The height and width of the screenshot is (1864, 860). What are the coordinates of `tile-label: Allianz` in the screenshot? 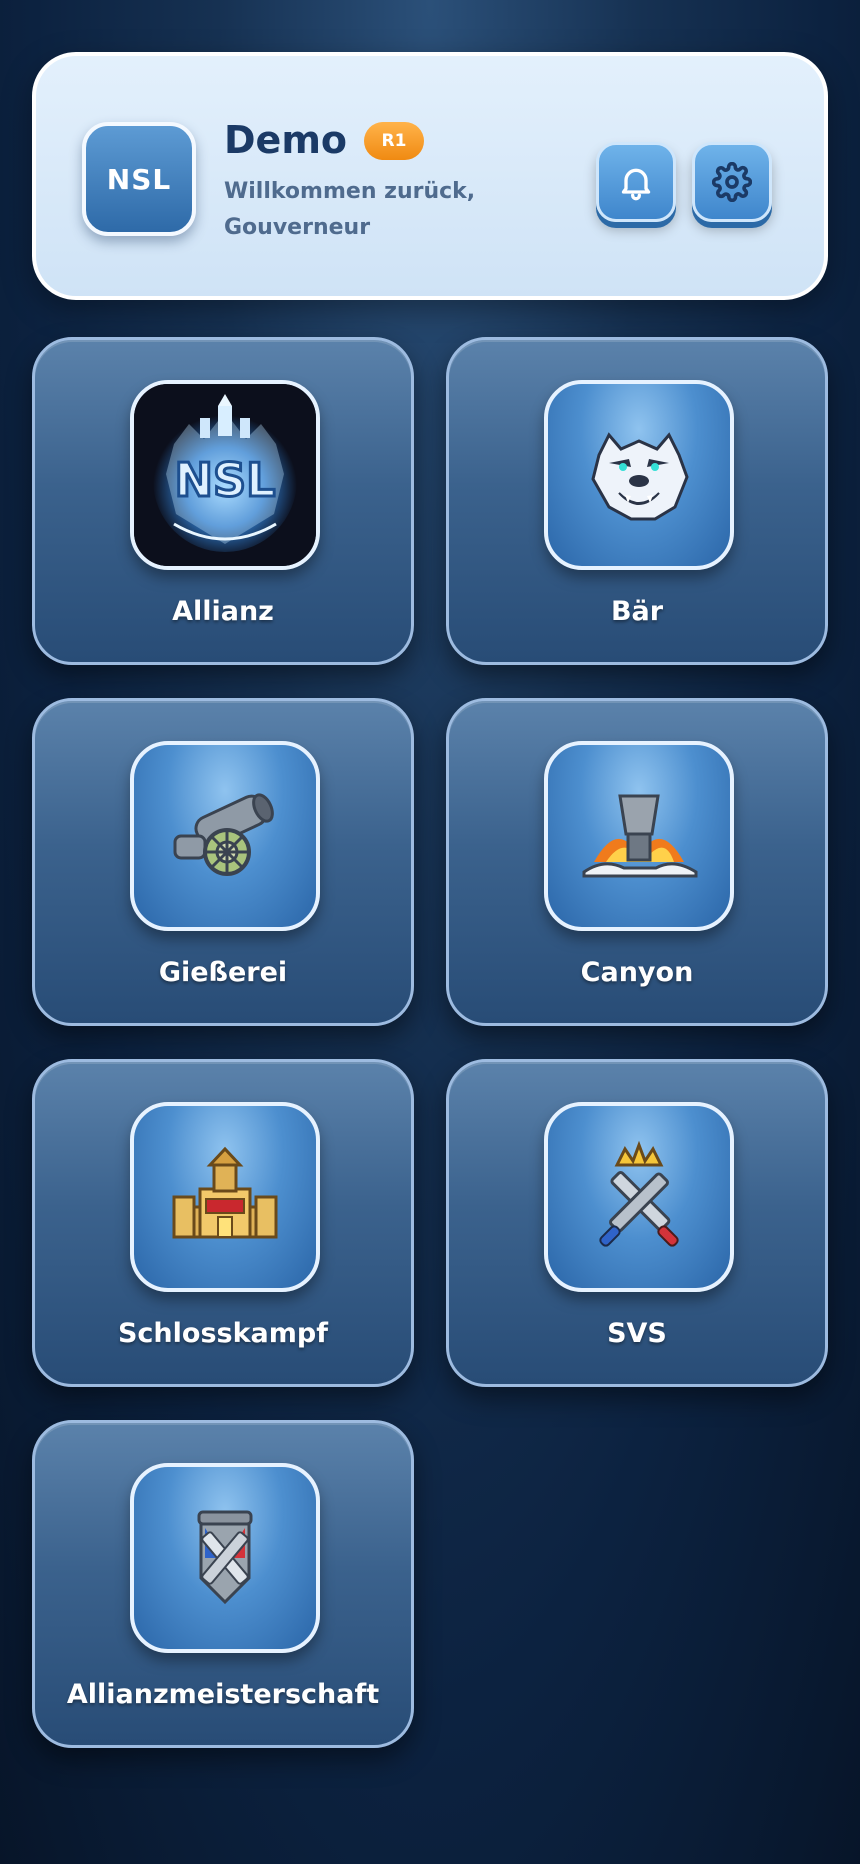 It's located at (223, 611).